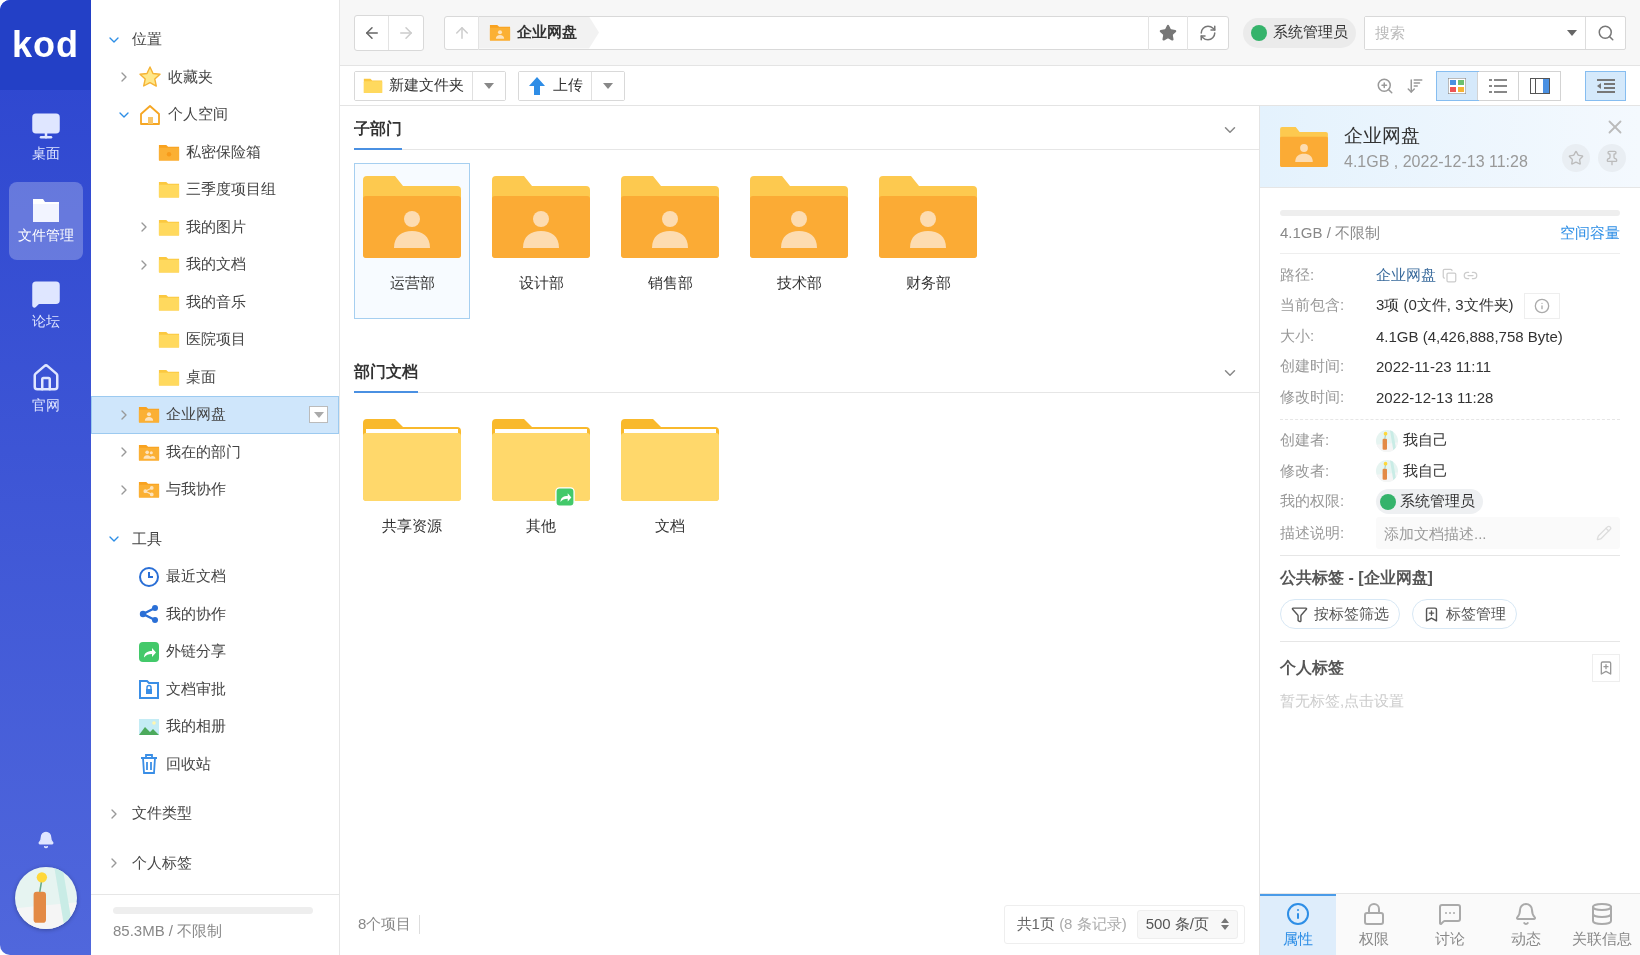 This screenshot has width=1640, height=955. Describe the element at coordinates (1464, 614) in the screenshot. I see `tag-manage-button: 标签管理` at that location.